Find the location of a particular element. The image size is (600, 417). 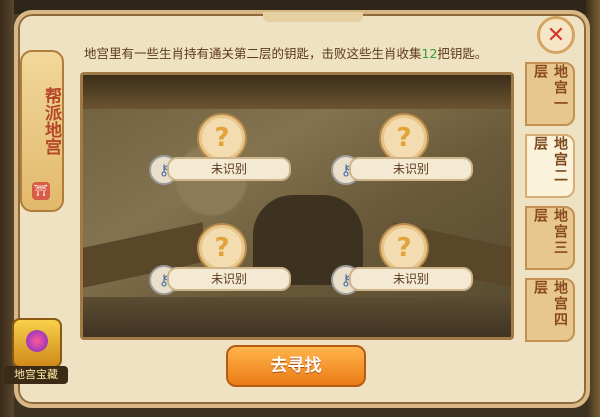

description-prefix: 地宫里有一些生肖持有通关第二层的钥匙，击败这些生肖收集 is located at coordinates (253, 53).